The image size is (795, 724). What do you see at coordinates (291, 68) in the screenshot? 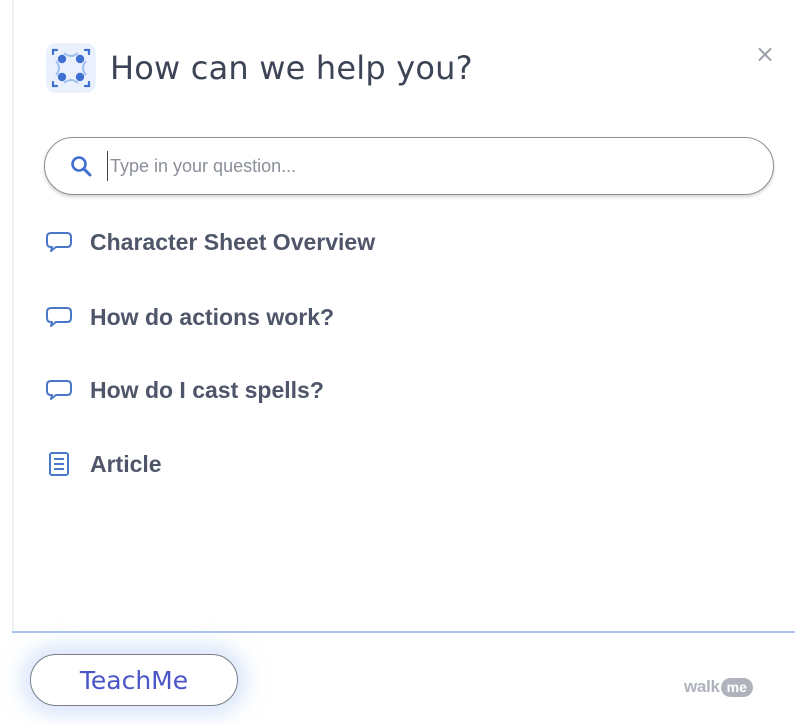
I see `panel-title: How can we help you?` at bounding box center [291, 68].